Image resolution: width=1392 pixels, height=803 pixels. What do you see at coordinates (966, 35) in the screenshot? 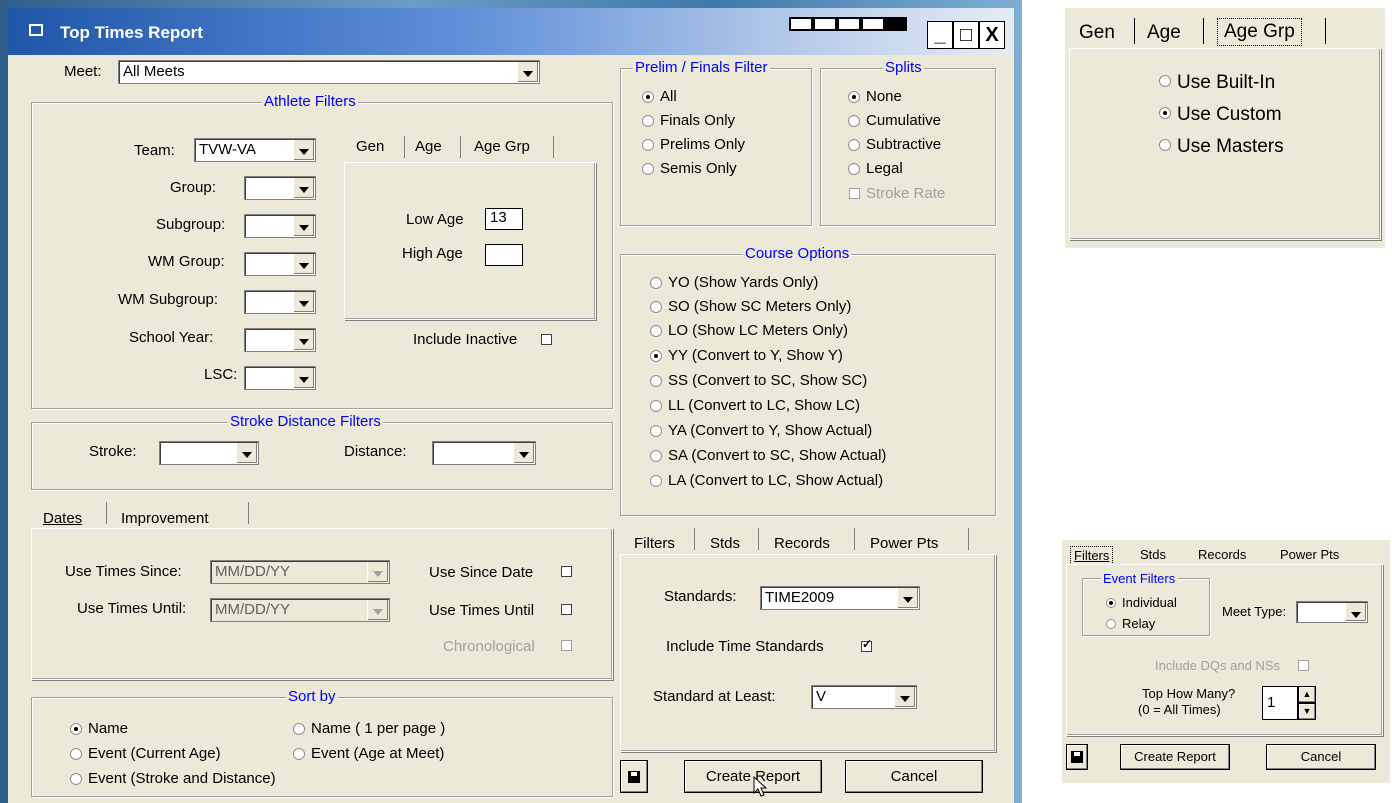
I see `maximize-button: □` at bounding box center [966, 35].